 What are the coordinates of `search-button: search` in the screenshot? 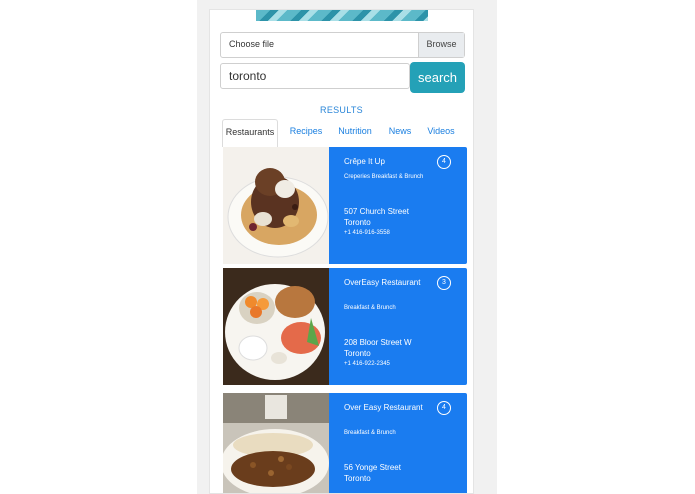 It's located at (437, 77).